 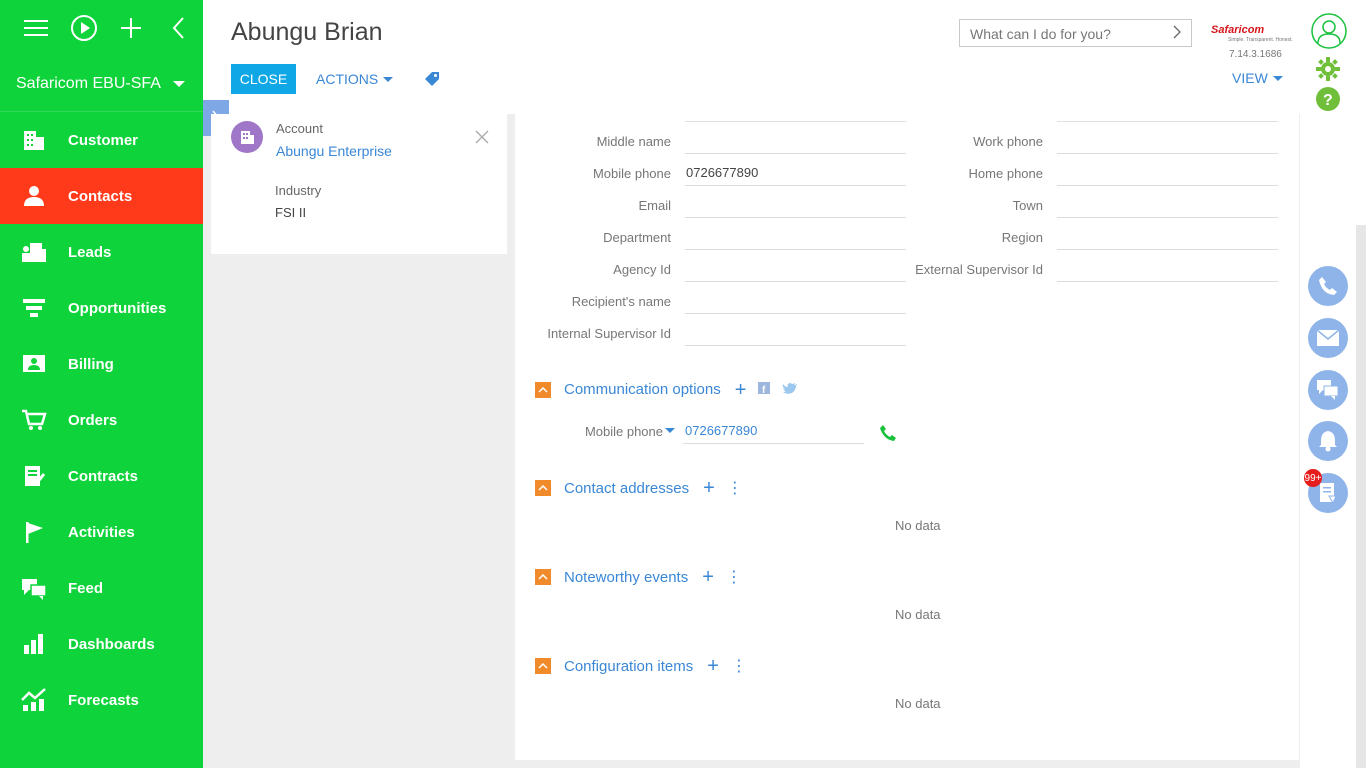 I want to click on play-process-icon, so click(x=84, y=28).